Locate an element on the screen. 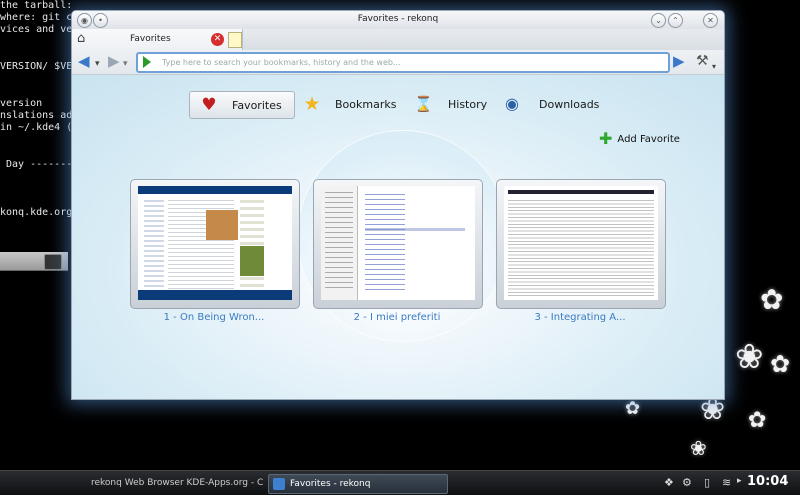  star-icon: ★ is located at coordinates (312, 104).